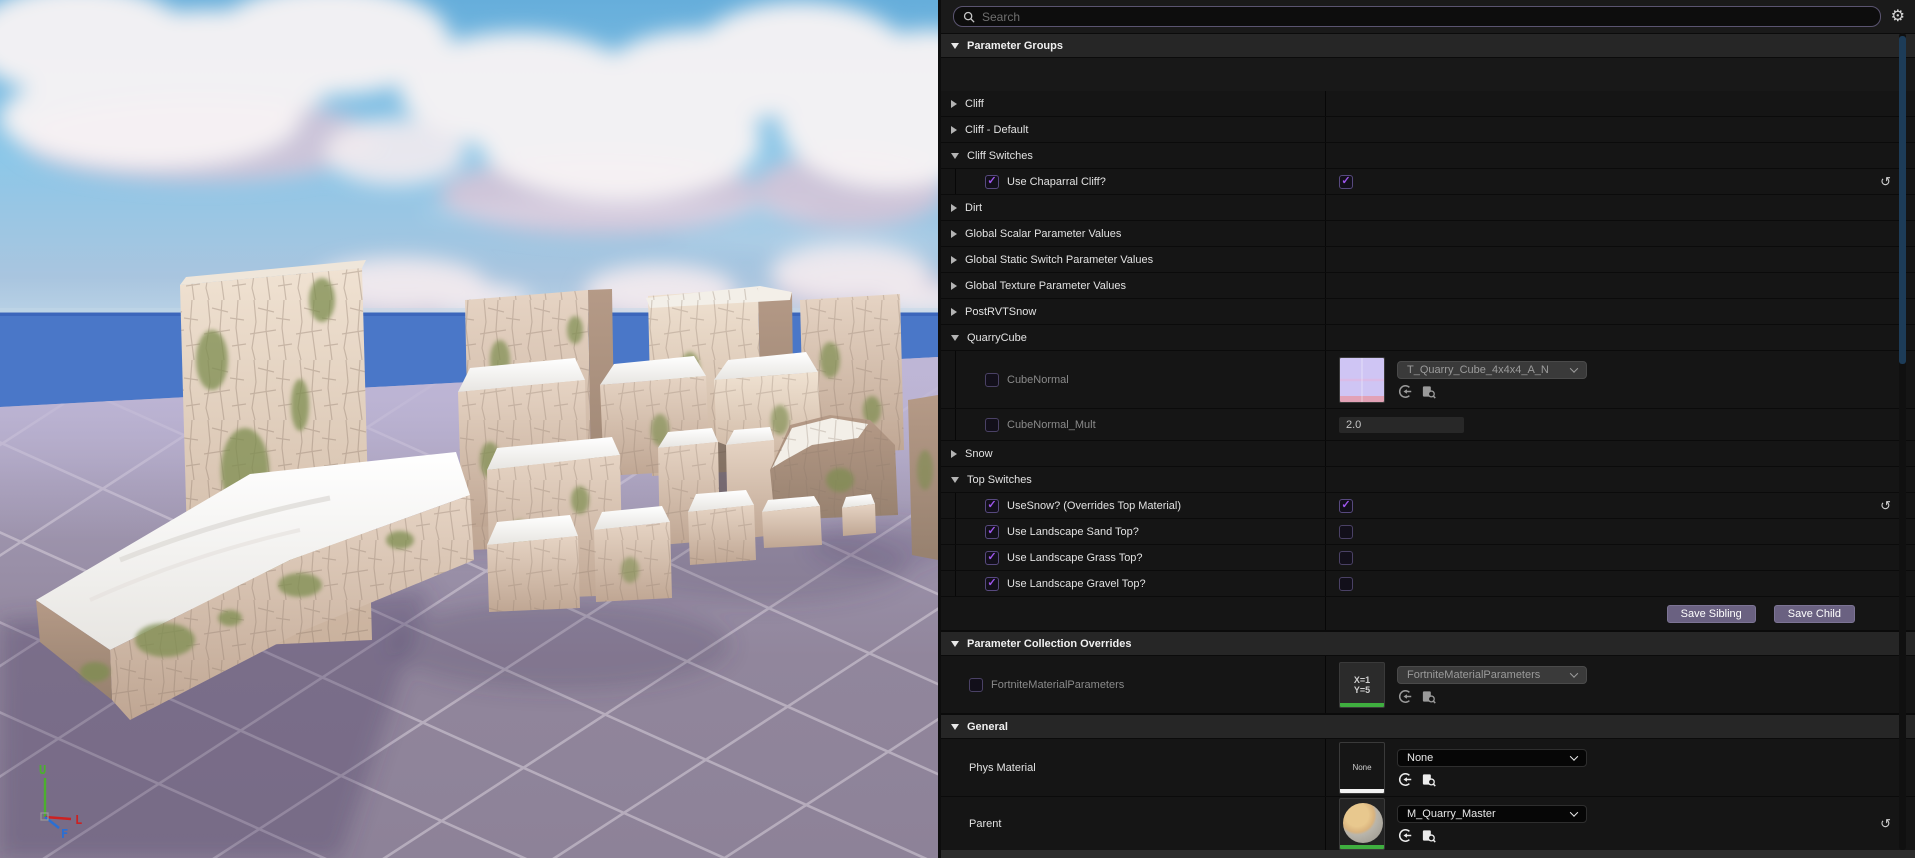 The width and height of the screenshot is (1915, 858). Describe the element at coordinates (1428, 45) in the screenshot. I see `section-parameter-groups: Parameter Groups` at that location.